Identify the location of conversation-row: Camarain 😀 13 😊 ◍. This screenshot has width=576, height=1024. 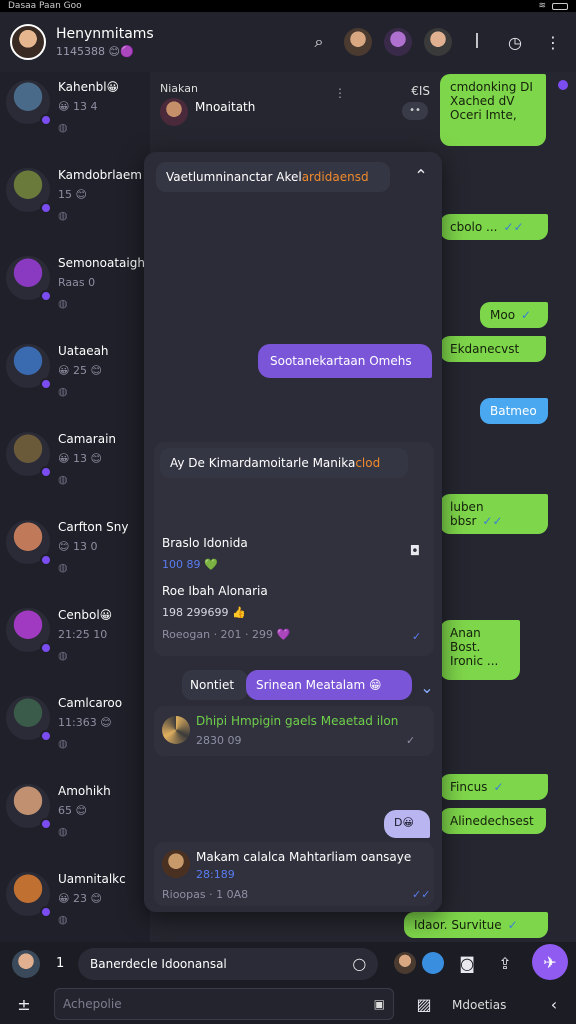
(75, 468).